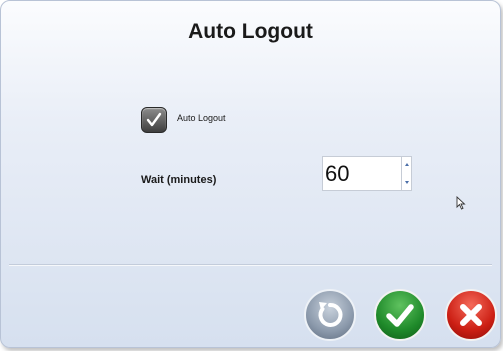 This screenshot has height=351, width=503. I want to click on auto-logout-checkbox, so click(154, 120).